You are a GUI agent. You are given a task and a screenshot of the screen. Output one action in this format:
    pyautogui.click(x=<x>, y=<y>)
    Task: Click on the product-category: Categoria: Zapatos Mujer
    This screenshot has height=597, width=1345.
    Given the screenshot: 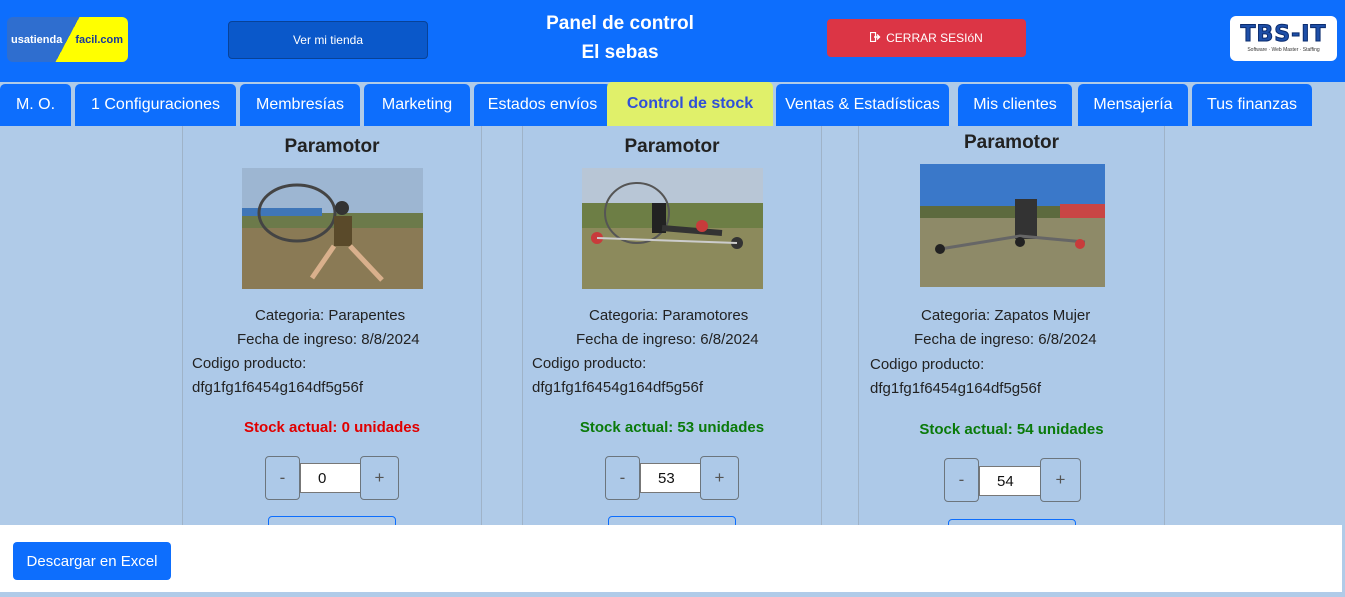 What is the action you would take?
    pyautogui.click(x=1006, y=315)
    